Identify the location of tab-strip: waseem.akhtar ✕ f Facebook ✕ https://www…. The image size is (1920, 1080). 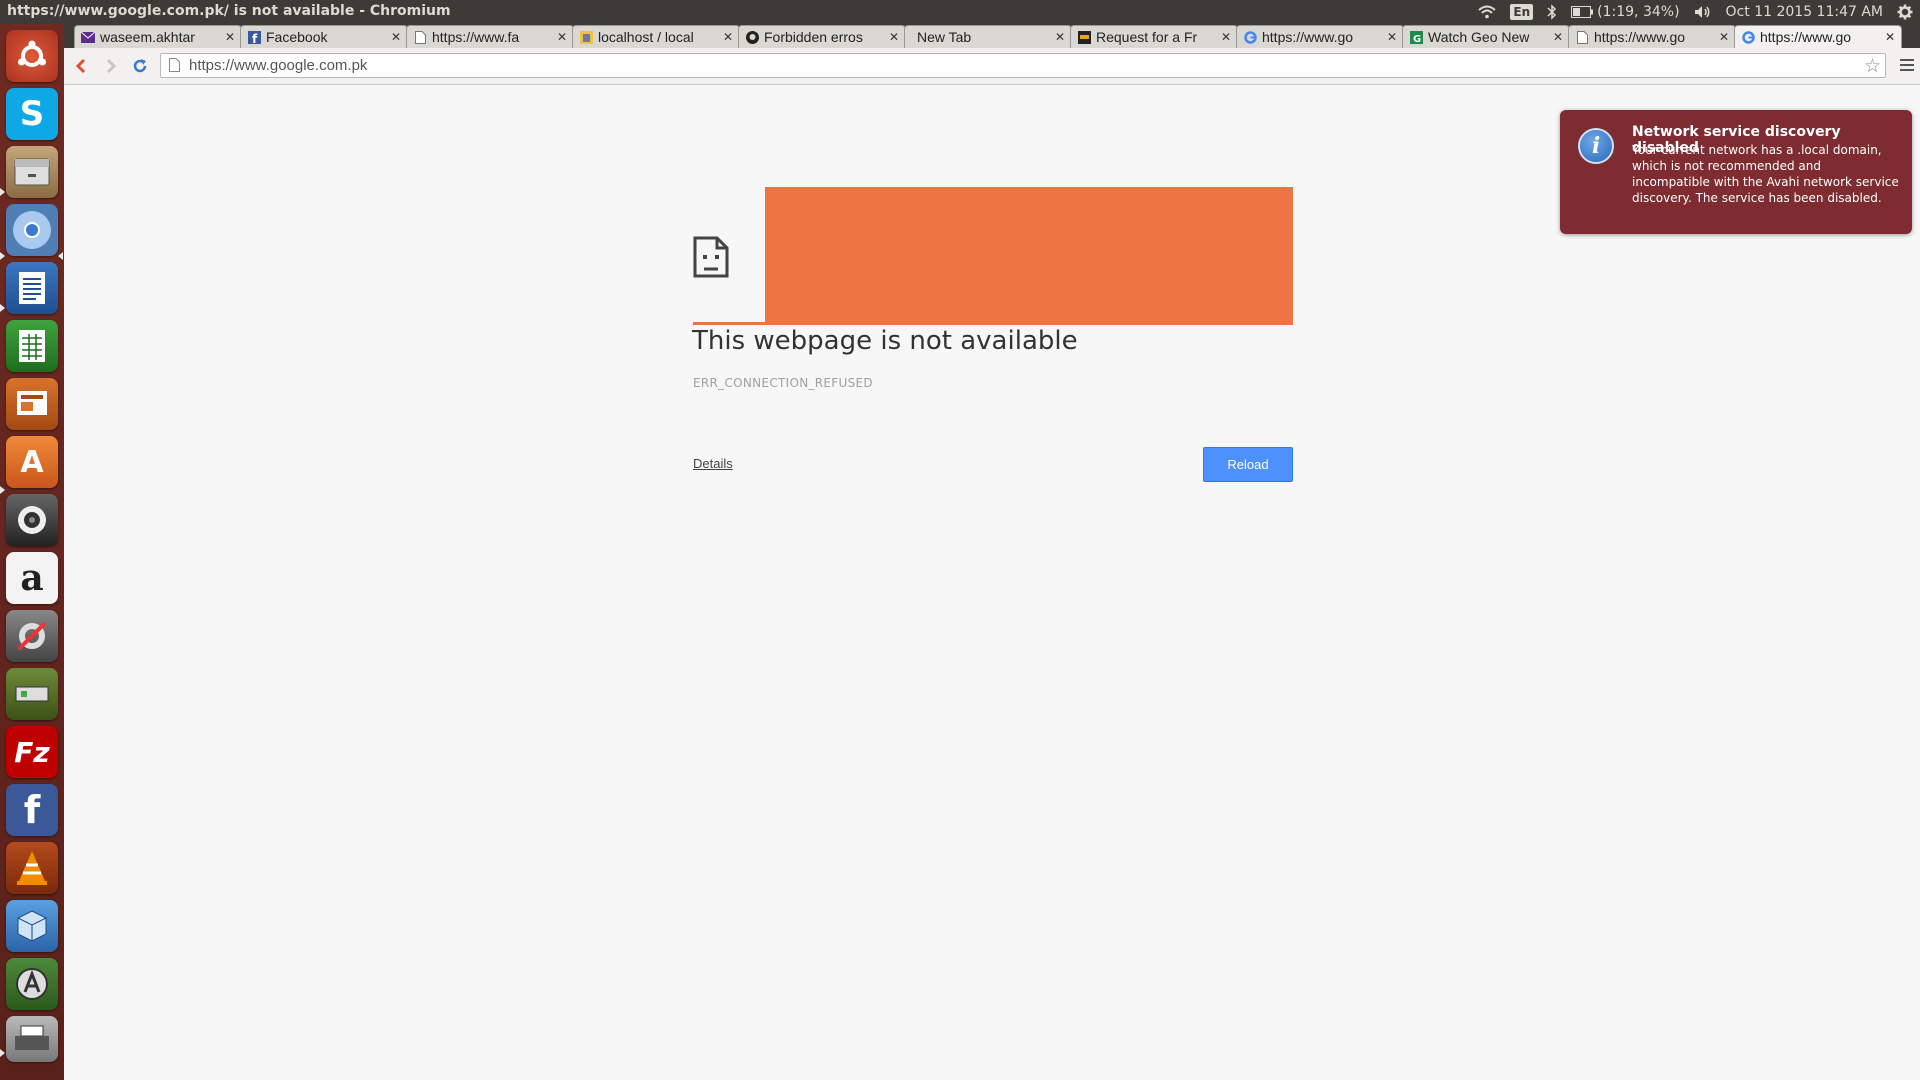
(992, 36).